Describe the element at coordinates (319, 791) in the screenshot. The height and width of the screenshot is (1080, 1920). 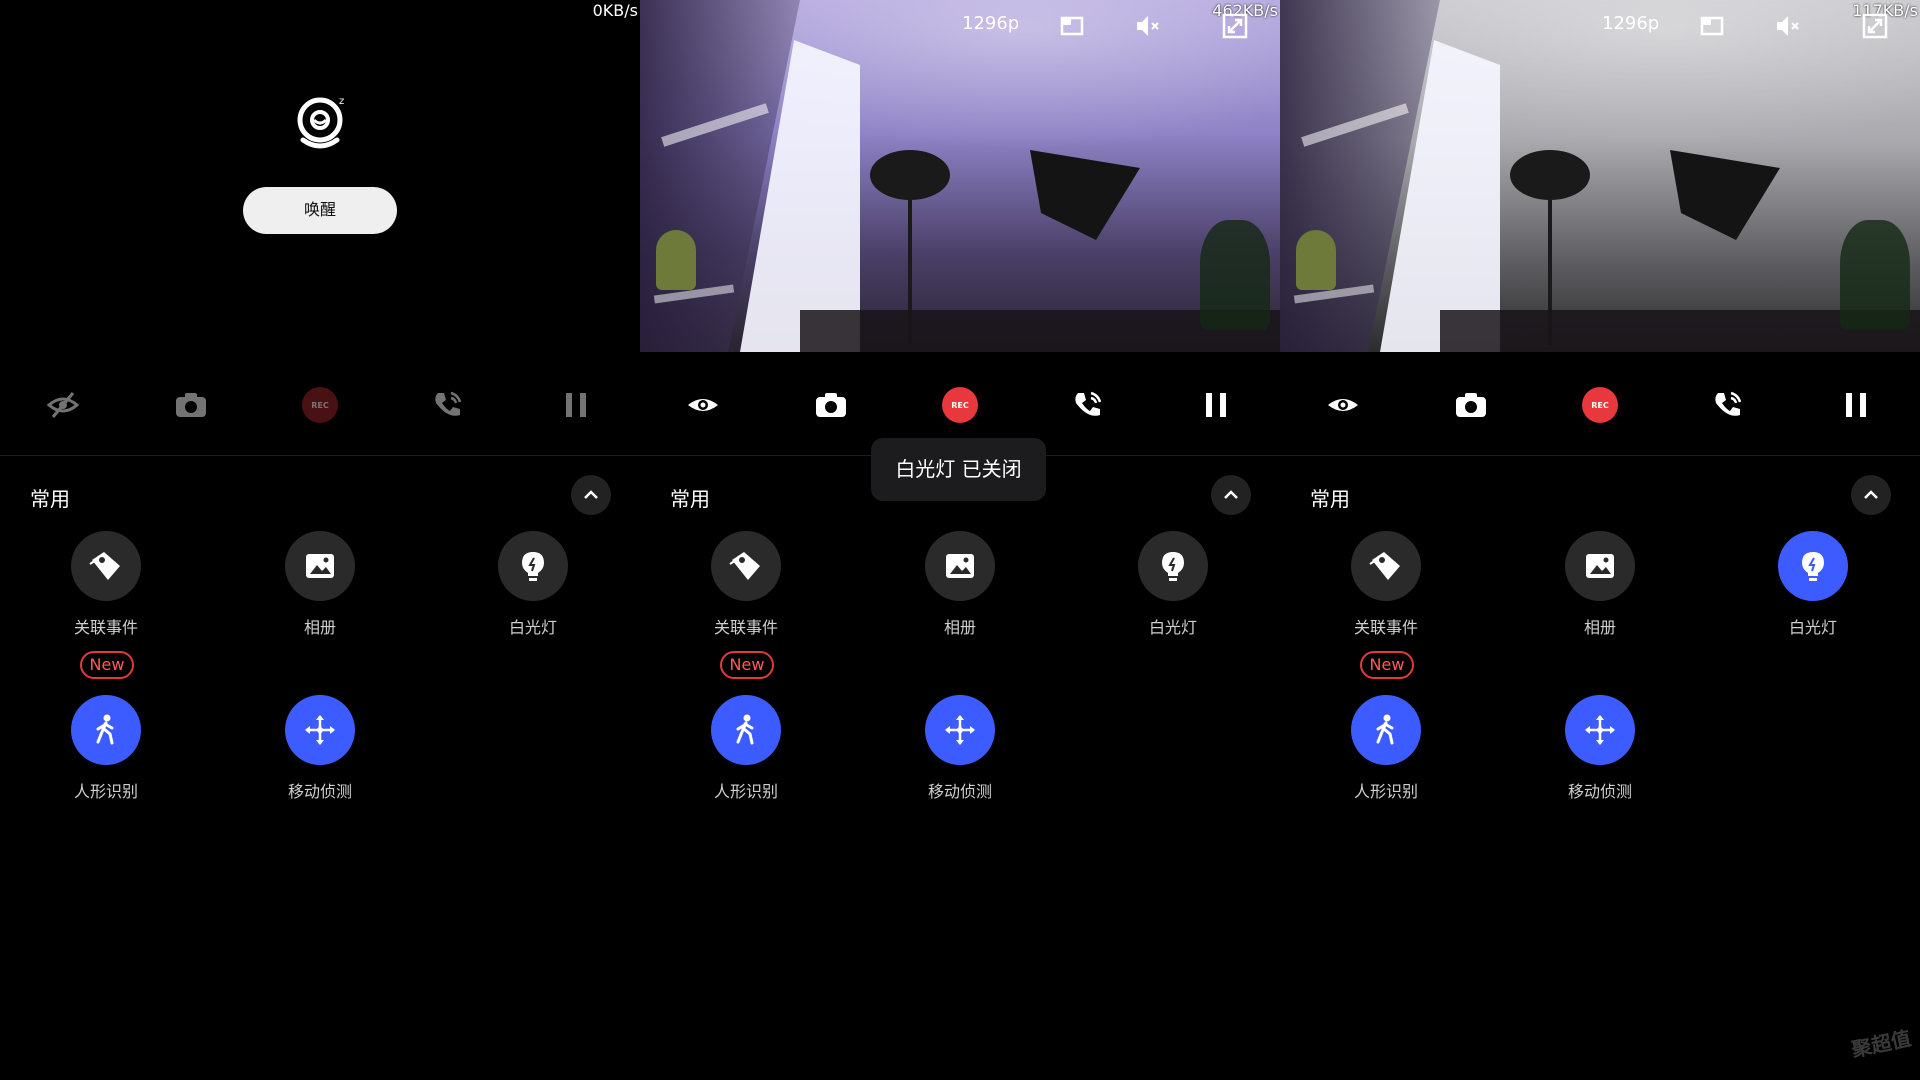
I see `feature-label: 移动侦测` at that location.